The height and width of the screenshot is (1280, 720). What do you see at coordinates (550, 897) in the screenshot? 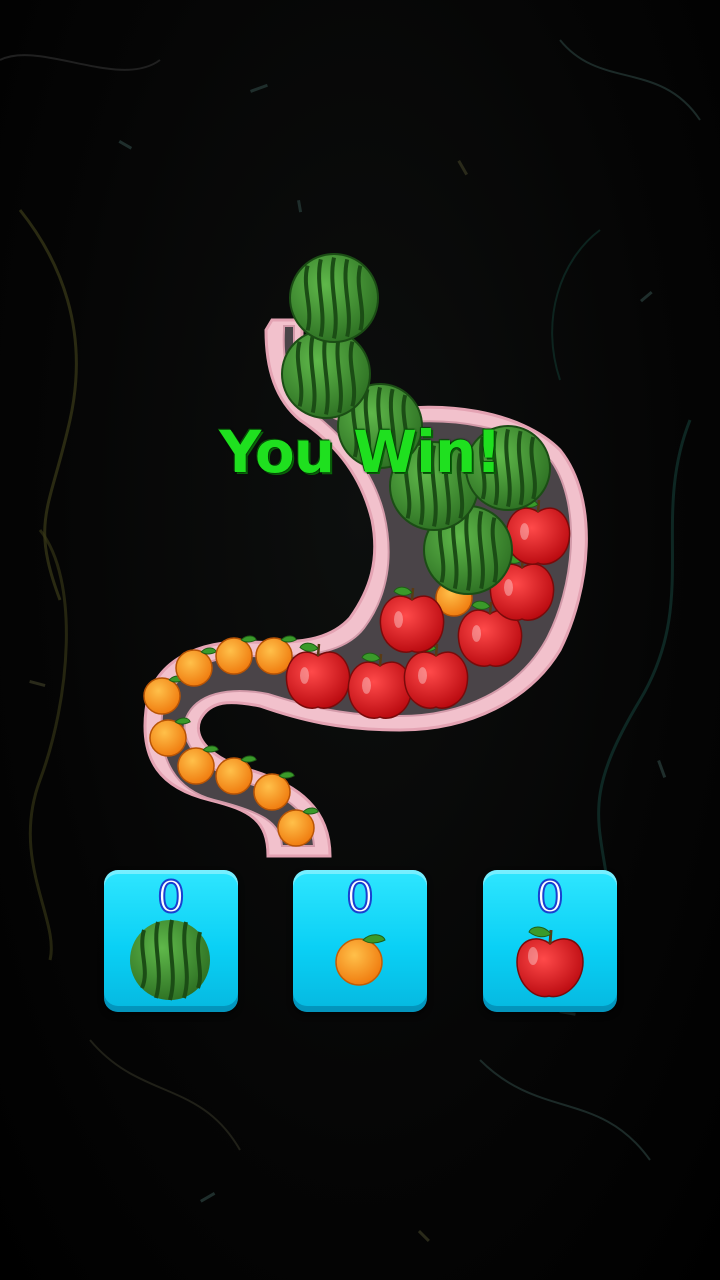
I see `apple-count: 0` at bounding box center [550, 897].